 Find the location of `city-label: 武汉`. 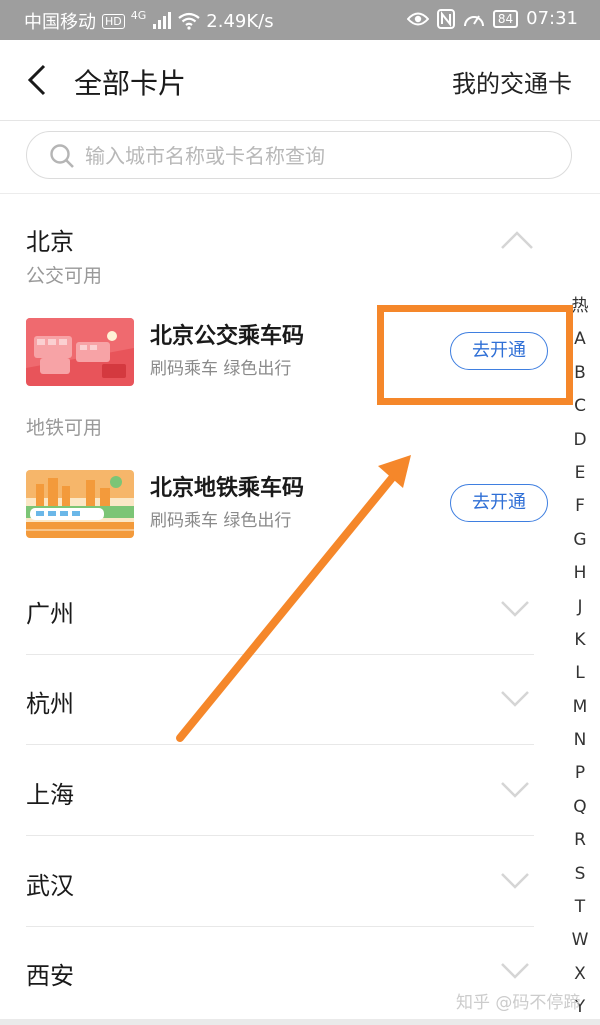

city-label: 武汉 is located at coordinates (50, 886).